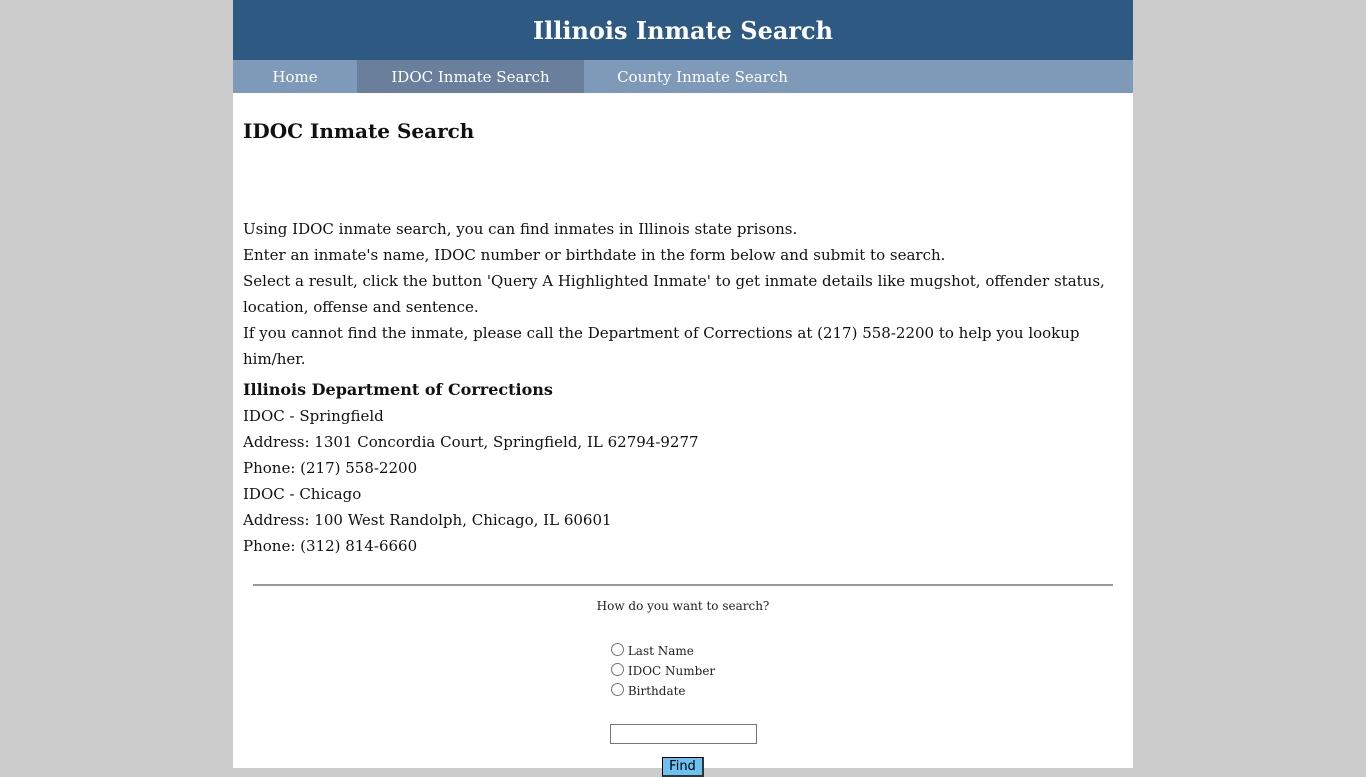 This screenshot has height=777, width=1366. I want to click on find-button: Find, so click(683, 767).